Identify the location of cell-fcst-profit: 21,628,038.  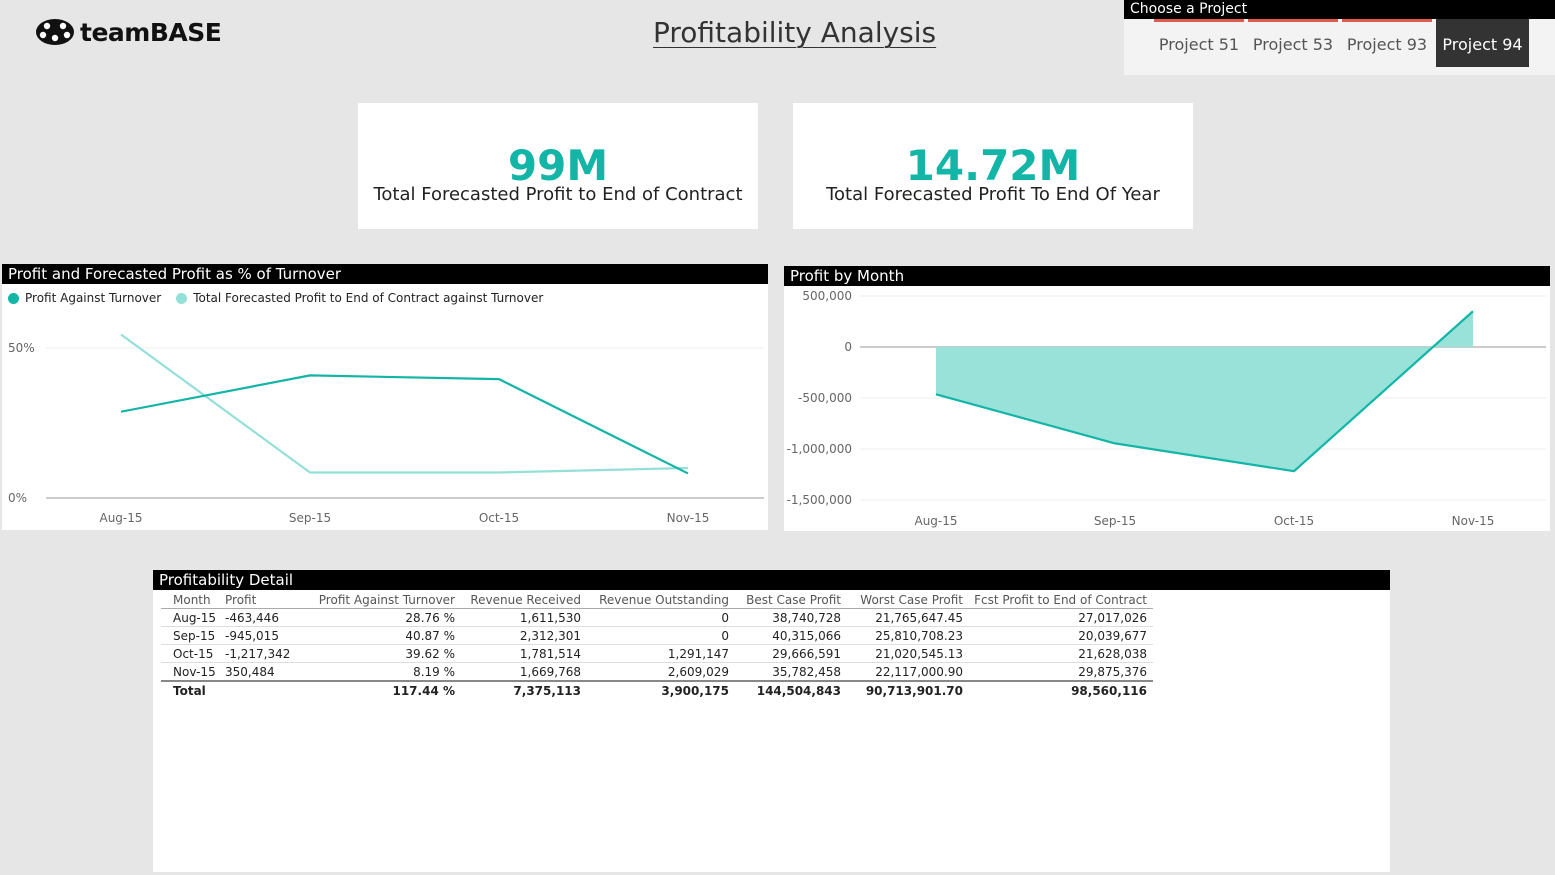
(1058, 653).